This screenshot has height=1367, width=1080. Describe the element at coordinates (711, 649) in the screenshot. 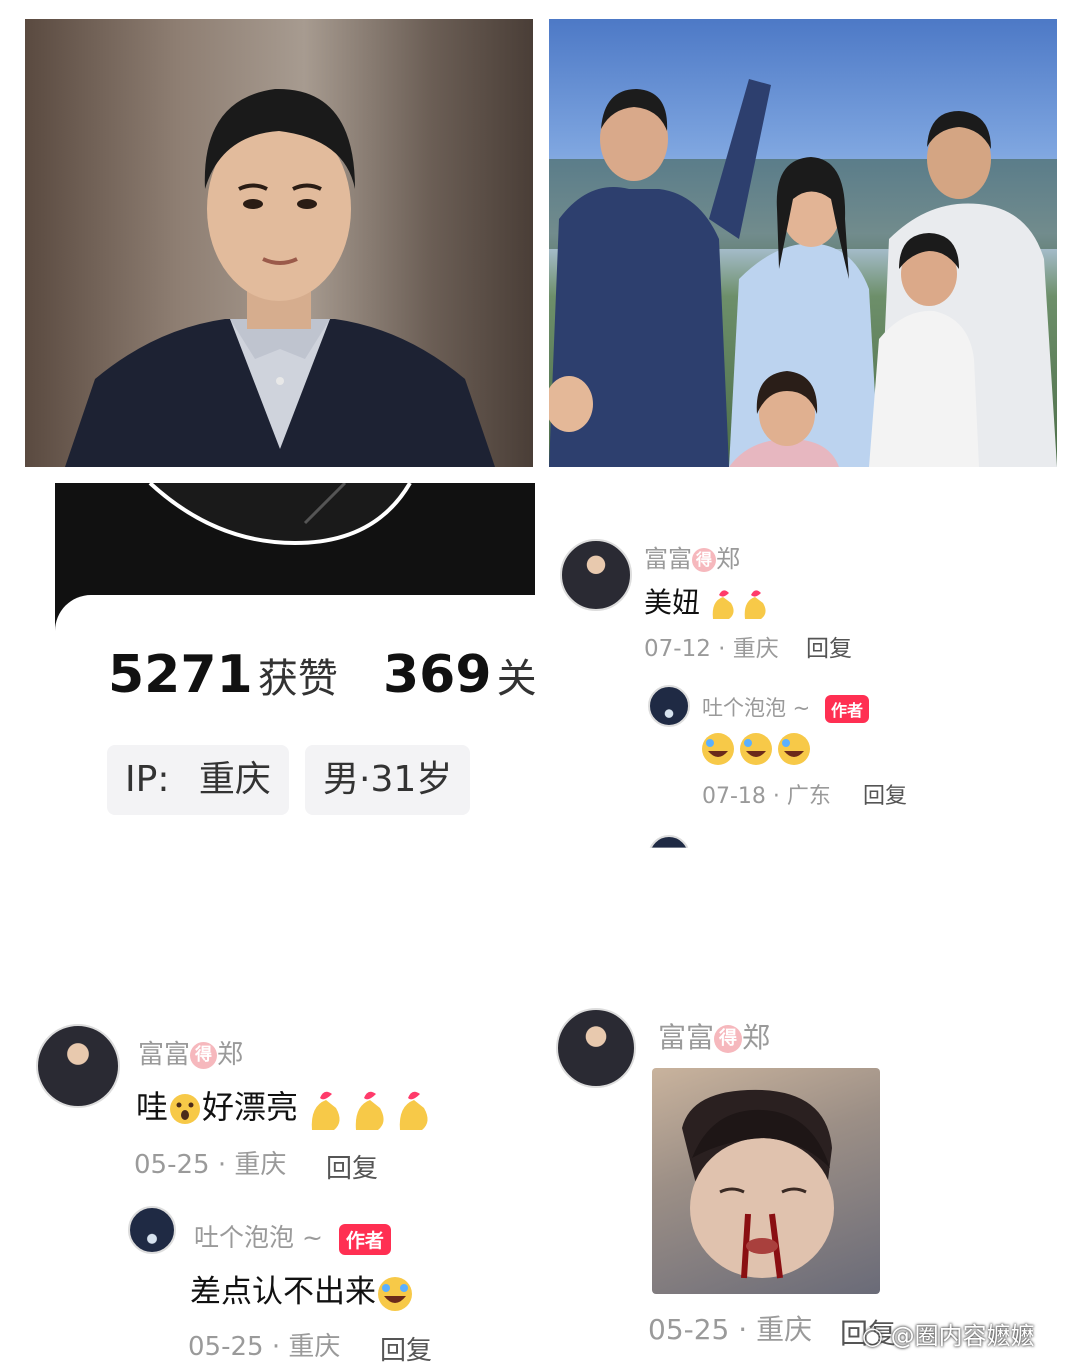

I see `comment-meta: 07-12 · 重庆` at that location.